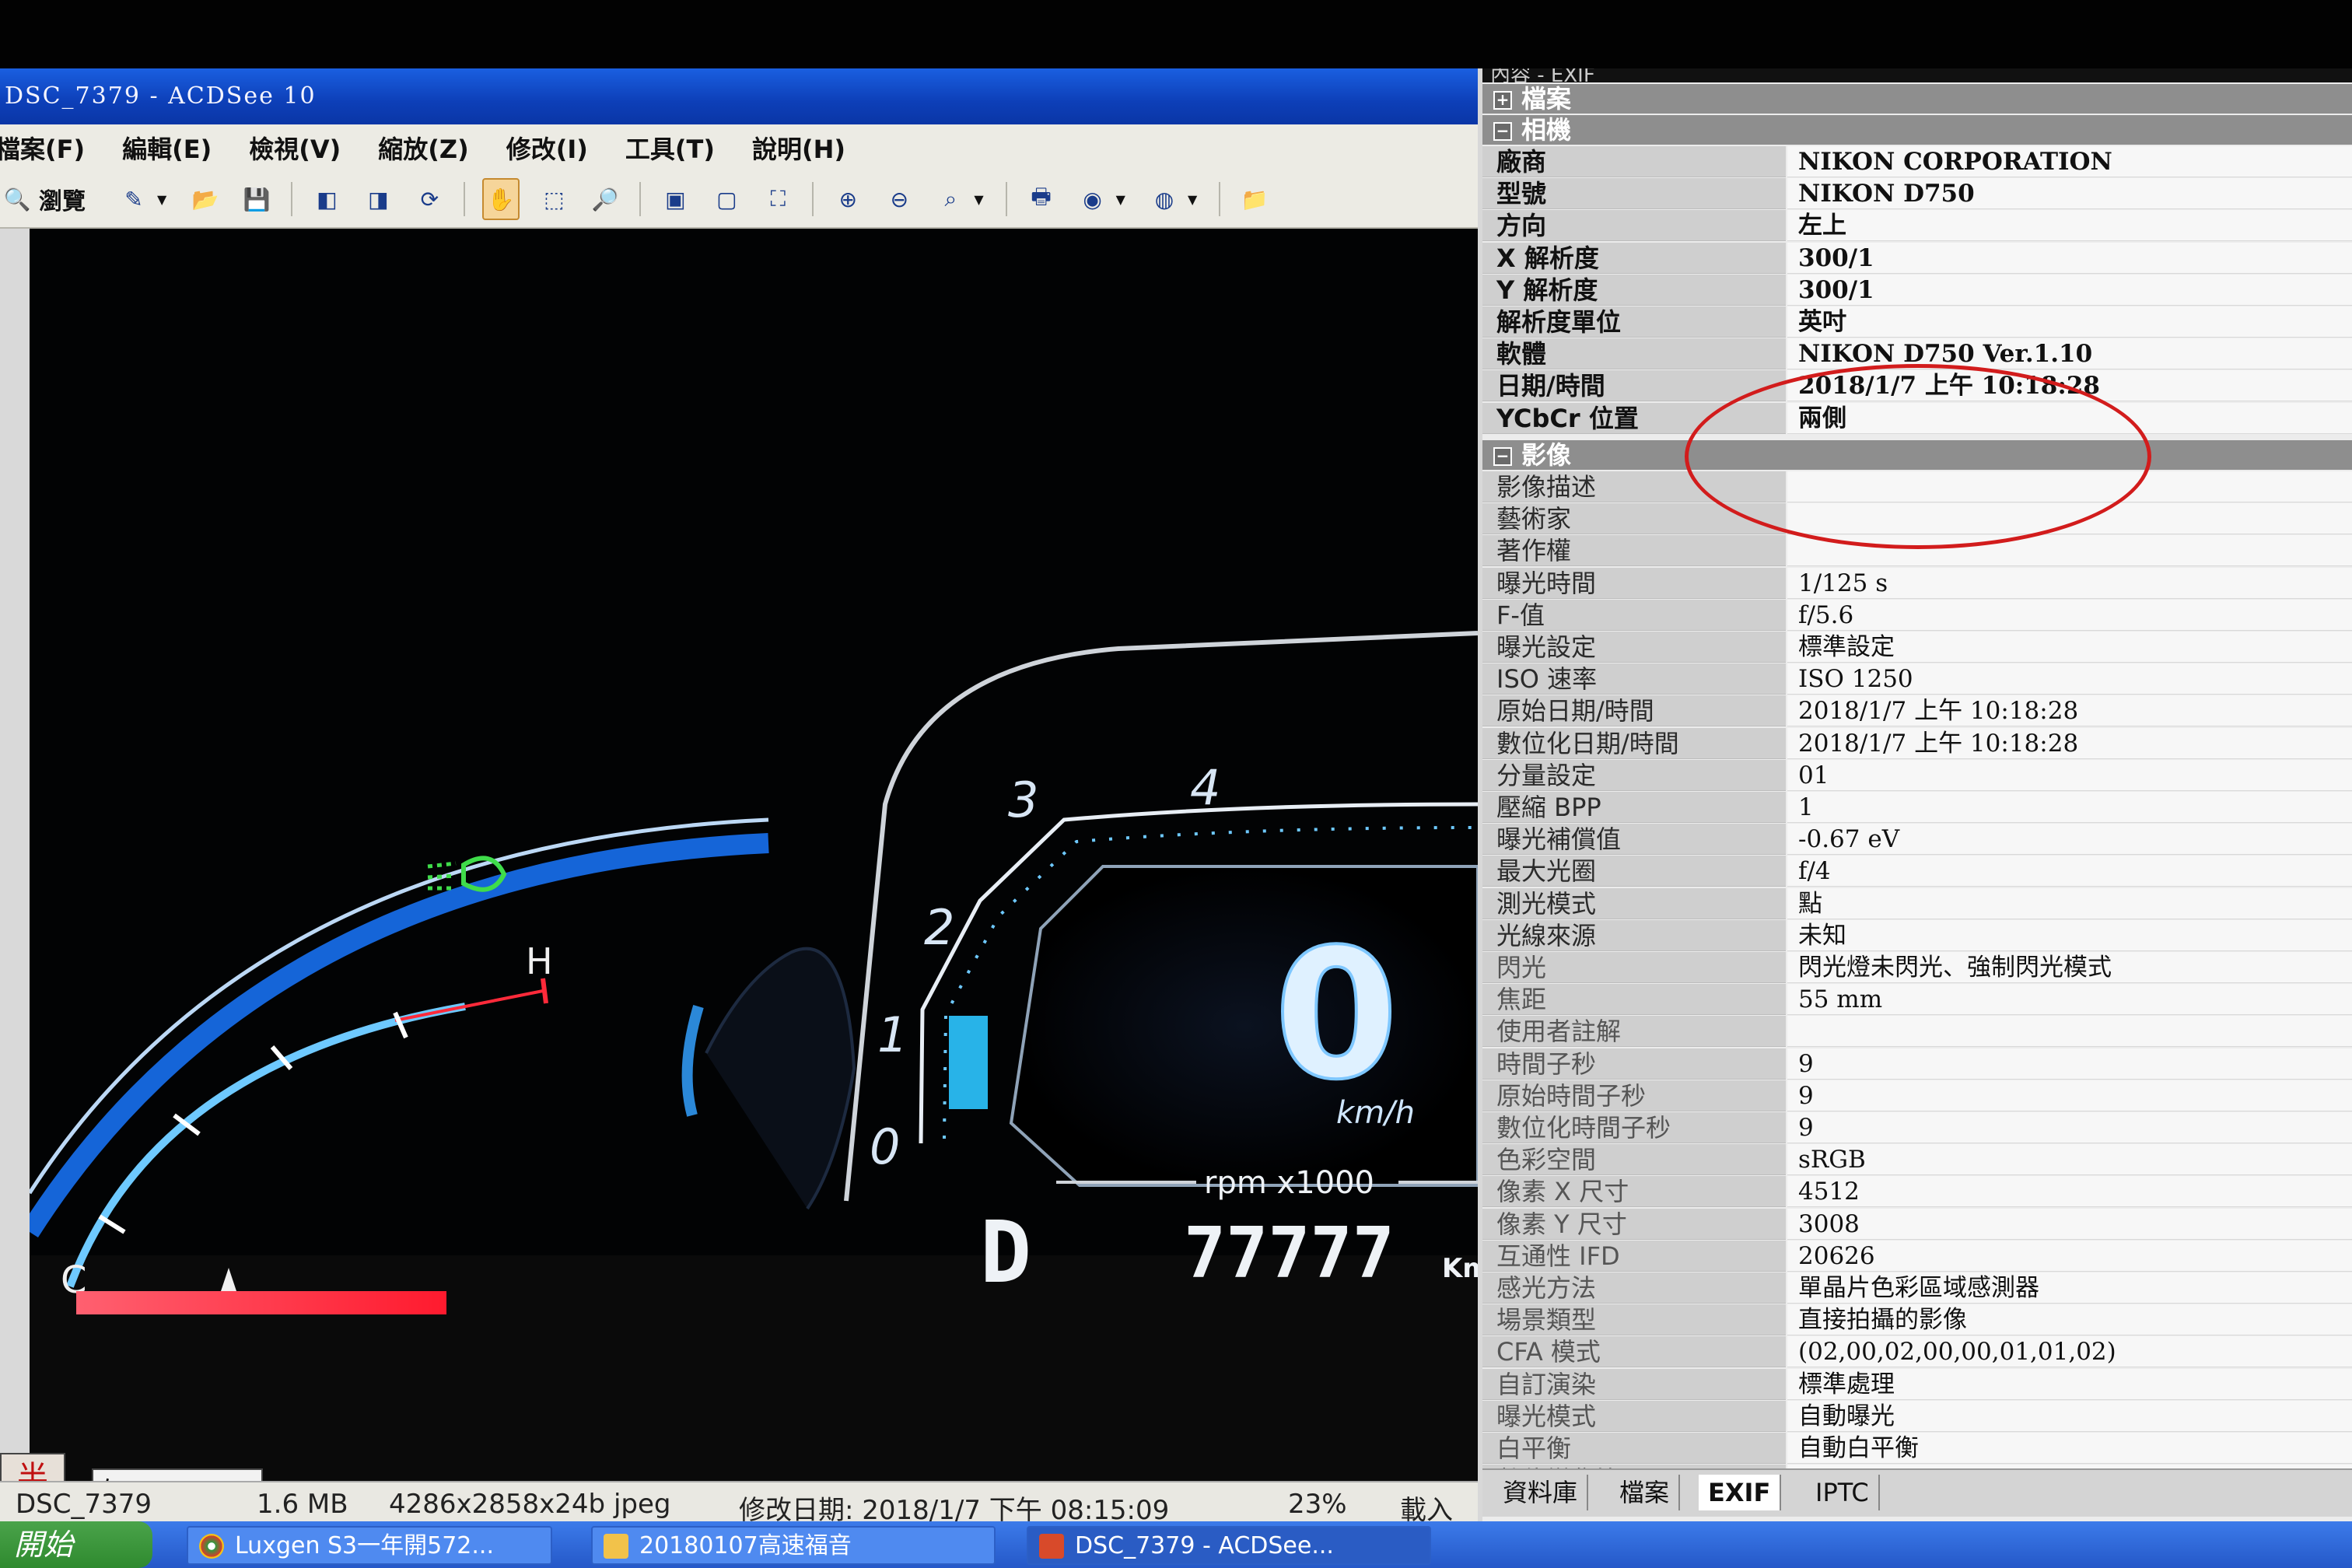 The height and width of the screenshot is (1568, 2352). I want to click on open-button: 📂, so click(205, 199).